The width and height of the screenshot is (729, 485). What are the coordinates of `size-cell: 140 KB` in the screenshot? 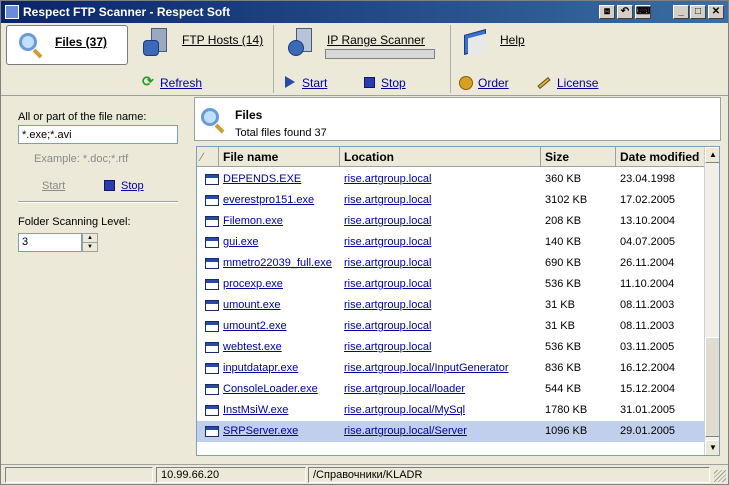 It's located at (563, 242).